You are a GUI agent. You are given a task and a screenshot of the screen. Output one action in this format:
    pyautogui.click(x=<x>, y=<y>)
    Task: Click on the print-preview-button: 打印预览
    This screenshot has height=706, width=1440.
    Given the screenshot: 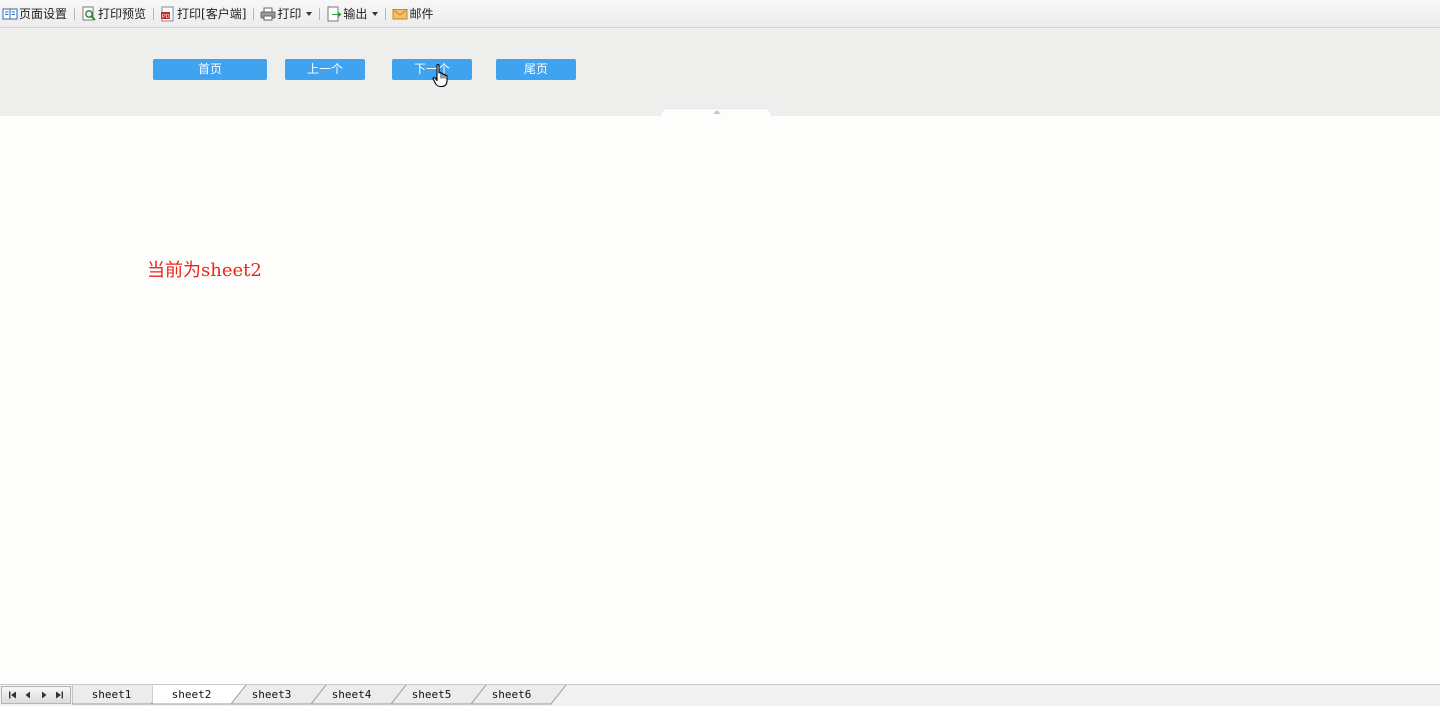 What is the action you would take?
    pyautogui.click(x=114, y=14)
    